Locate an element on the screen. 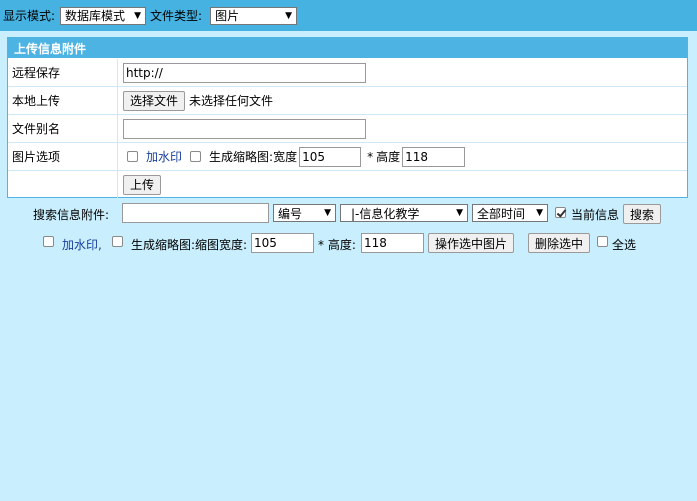  width-label: 宽度 is located at coordinates (285, 157).